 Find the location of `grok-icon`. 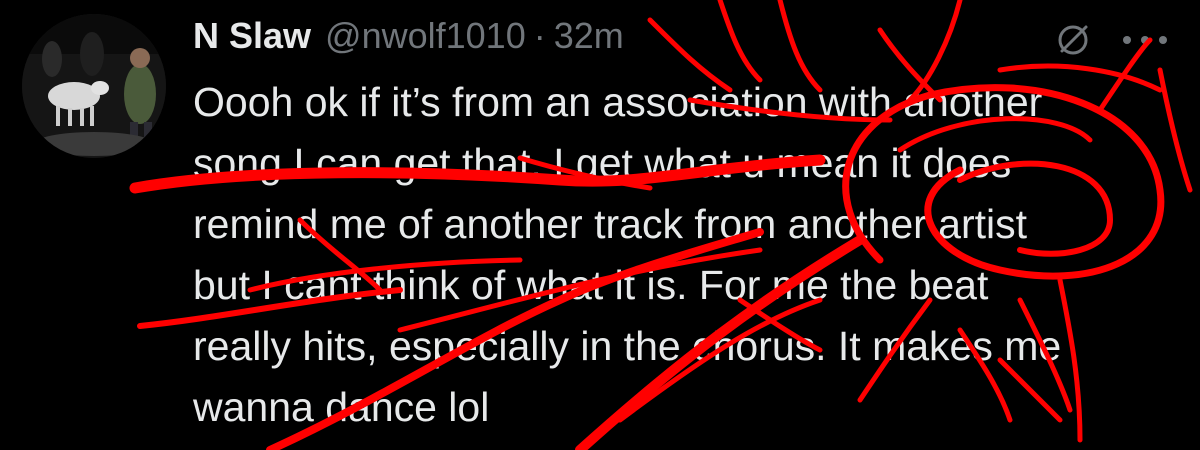

grok-icon is located at coordinates (1073, 40).